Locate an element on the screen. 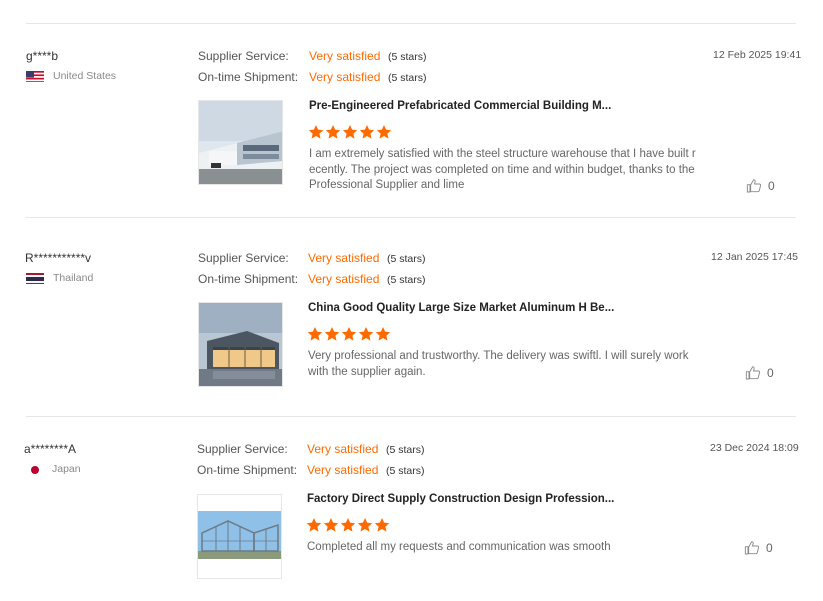 The image size is (823, 601). review-date: 12 Jan 2025 17:45 is located at coordinates (754, 257).